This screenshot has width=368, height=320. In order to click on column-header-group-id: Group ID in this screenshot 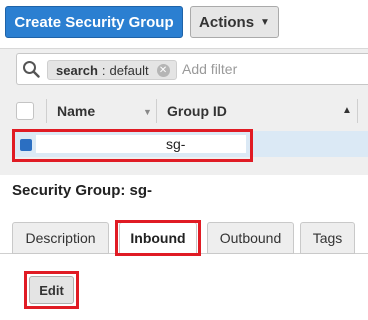, I will do `click(197, 111)`.